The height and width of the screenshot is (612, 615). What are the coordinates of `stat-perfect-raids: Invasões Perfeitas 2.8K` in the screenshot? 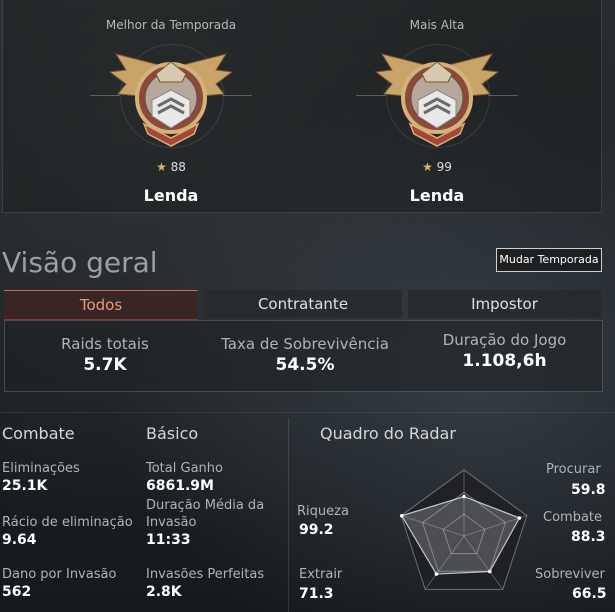 It's located at (205, 583).